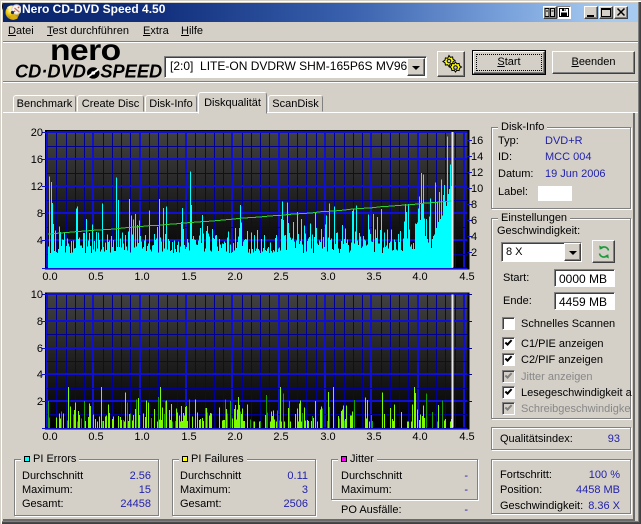  Describe the element at coordinates (477, 157) in the screenshot. I see `svg-text: 14` at that location.